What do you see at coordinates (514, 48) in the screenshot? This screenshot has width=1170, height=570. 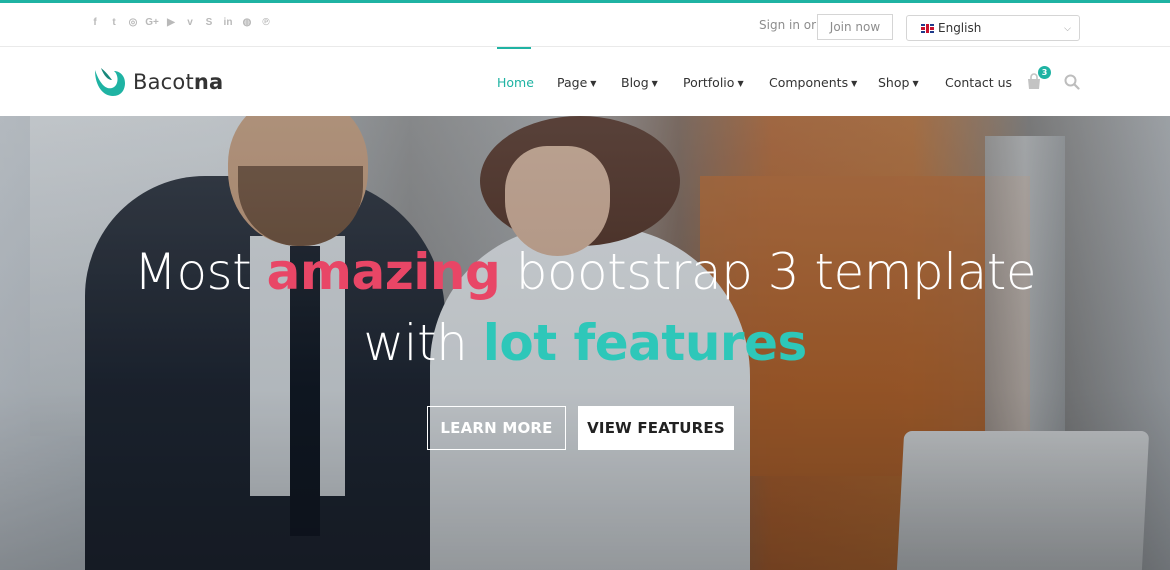 I see `active-indicator` at bounding box center [514, 48].